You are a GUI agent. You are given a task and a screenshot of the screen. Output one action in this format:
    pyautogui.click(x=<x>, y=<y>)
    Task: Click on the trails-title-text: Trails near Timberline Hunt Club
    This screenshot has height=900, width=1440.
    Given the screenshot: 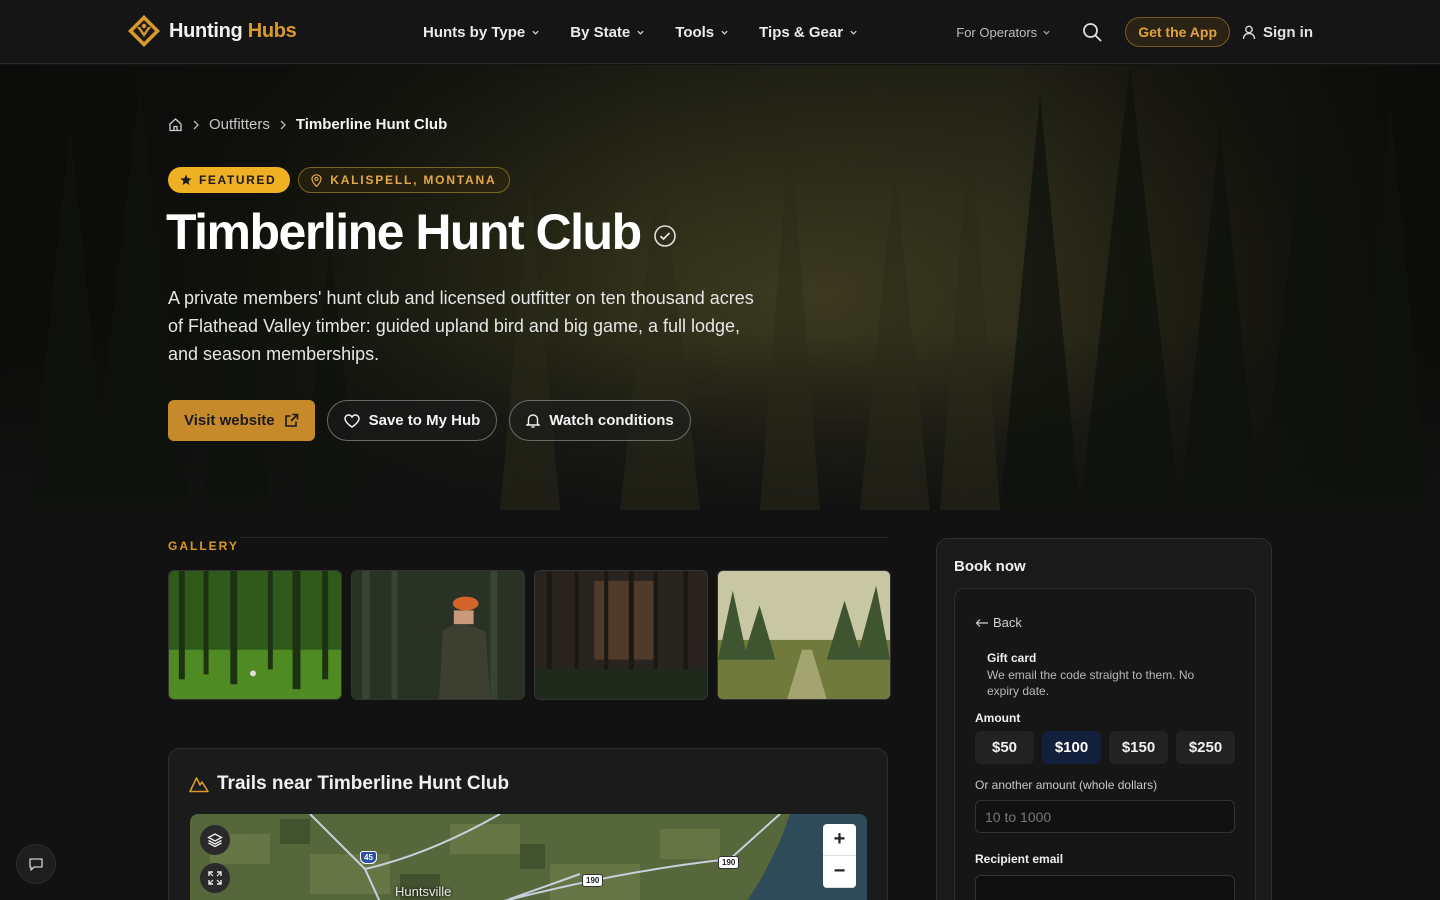 What is the action you would take?
    pyautogui.click(x=363, y=783)
    